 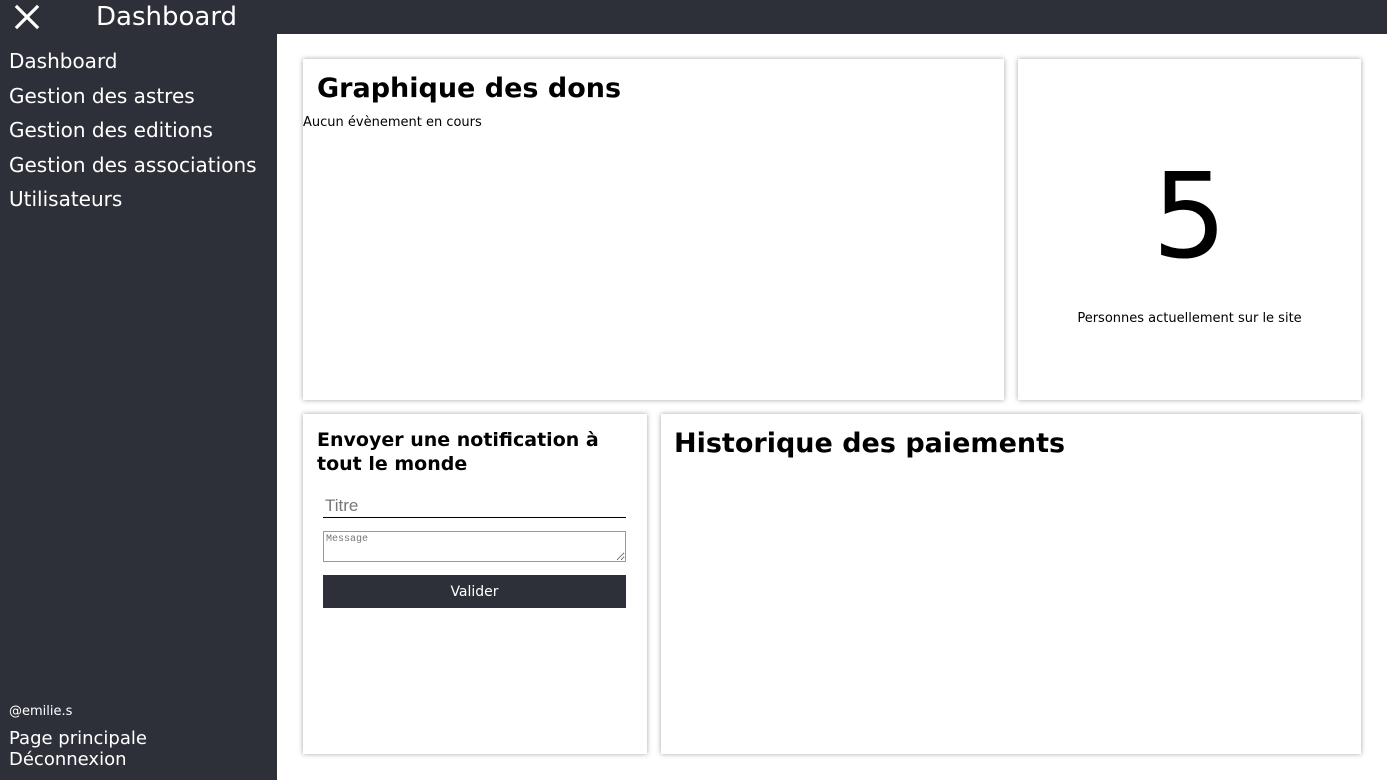 What do you see at coordinates (1189, 318) in the screenshot?
I see `visitor-label: Personnes actuellement sur le site` at bounding box center [1189, 318].